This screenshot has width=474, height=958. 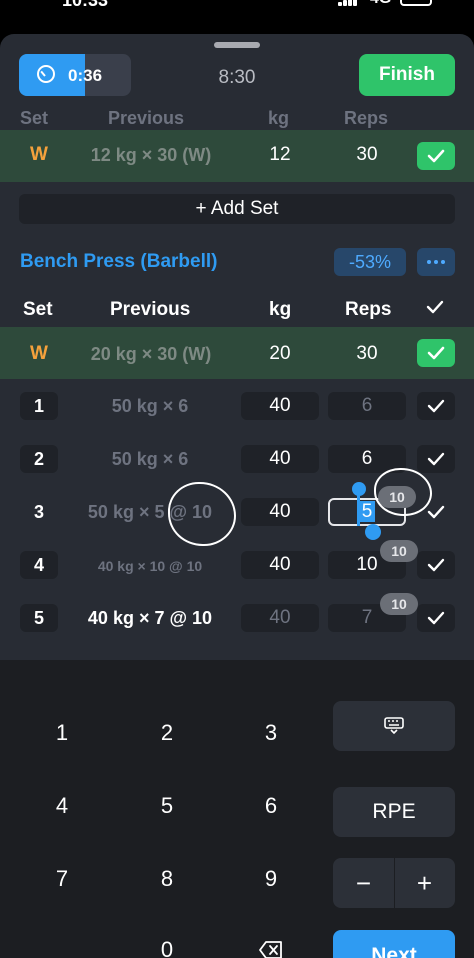 I want to click on add-set-button: + Add Set, so click(x=237, y=209).